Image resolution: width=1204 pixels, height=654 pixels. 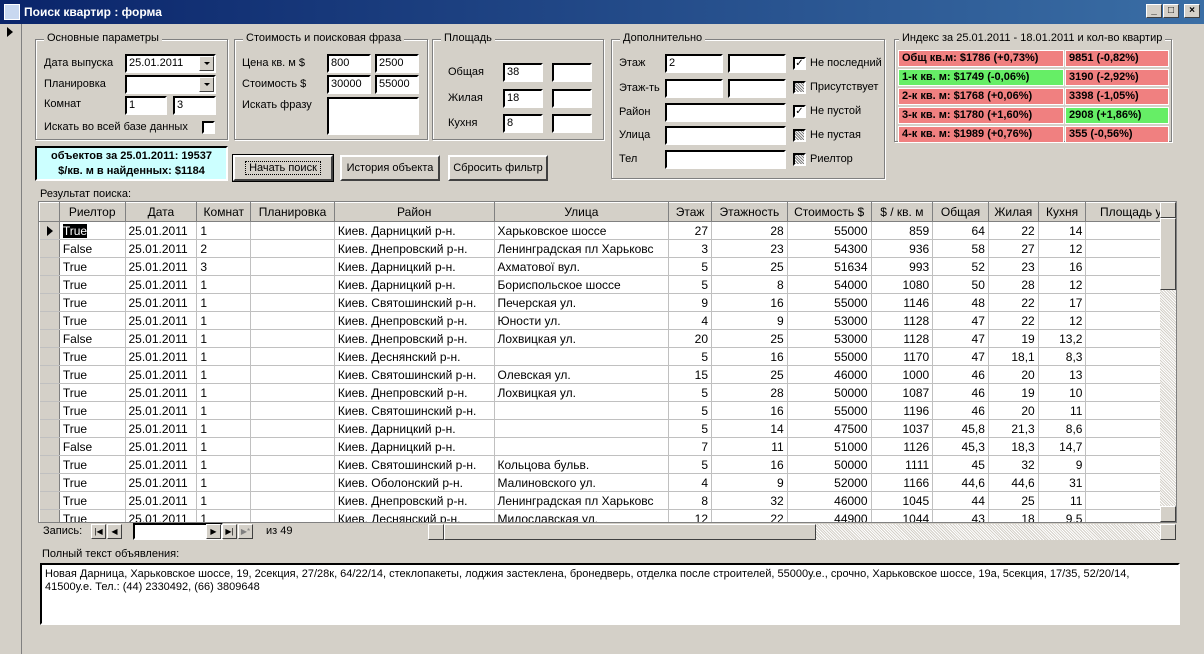 I want to click on district-input, so click(x=725, y=112).